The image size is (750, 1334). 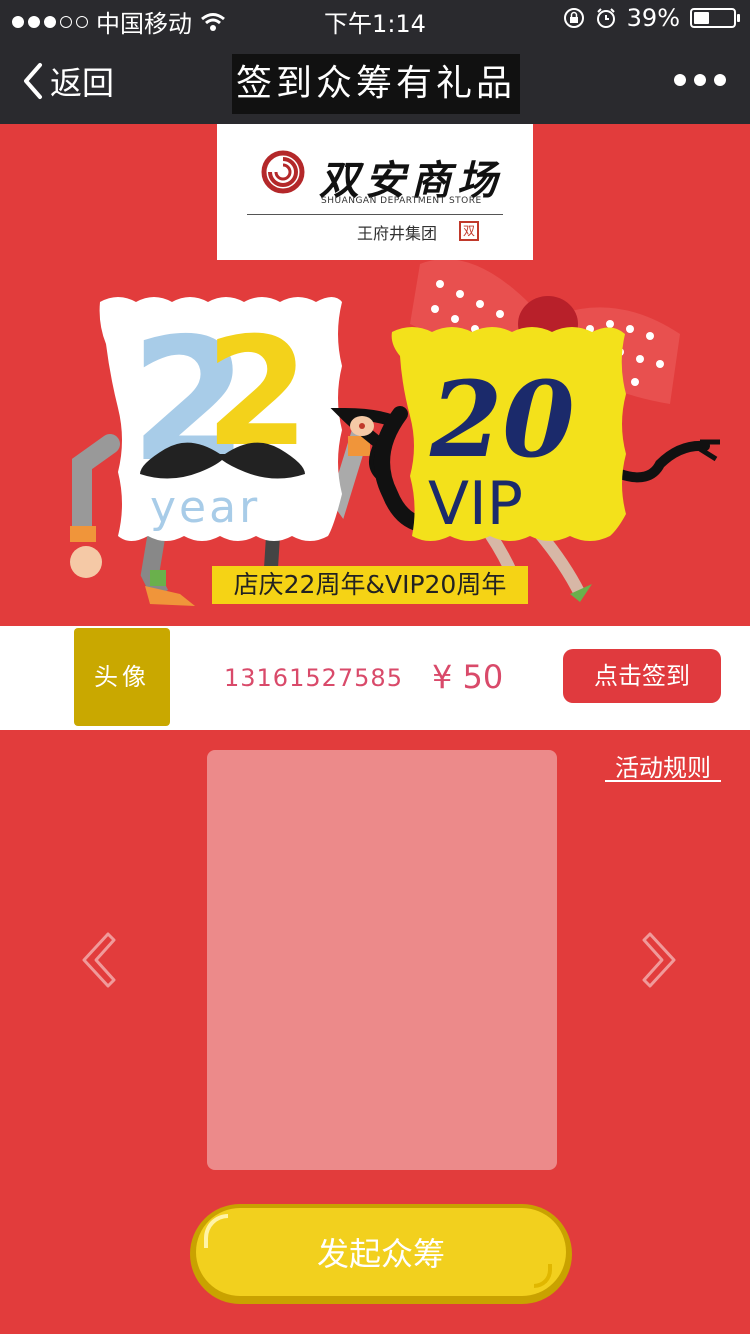 I want to click on amount-value: ¥ 50, so click(x=468, y=677).